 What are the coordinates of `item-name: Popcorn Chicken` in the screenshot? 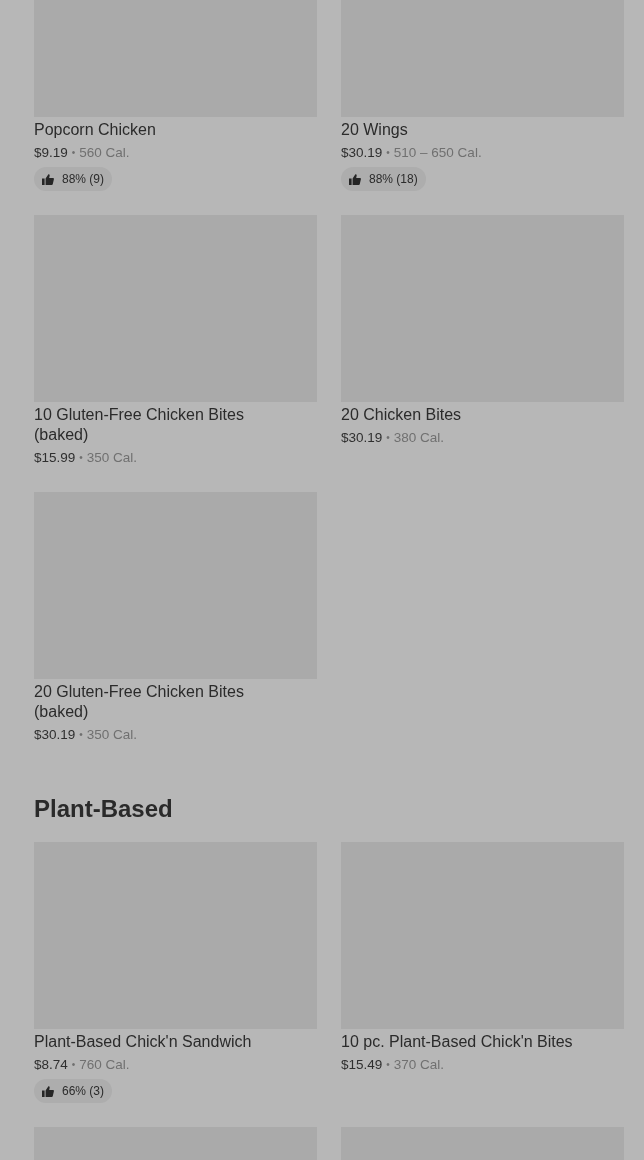 It's located at (95, 130).